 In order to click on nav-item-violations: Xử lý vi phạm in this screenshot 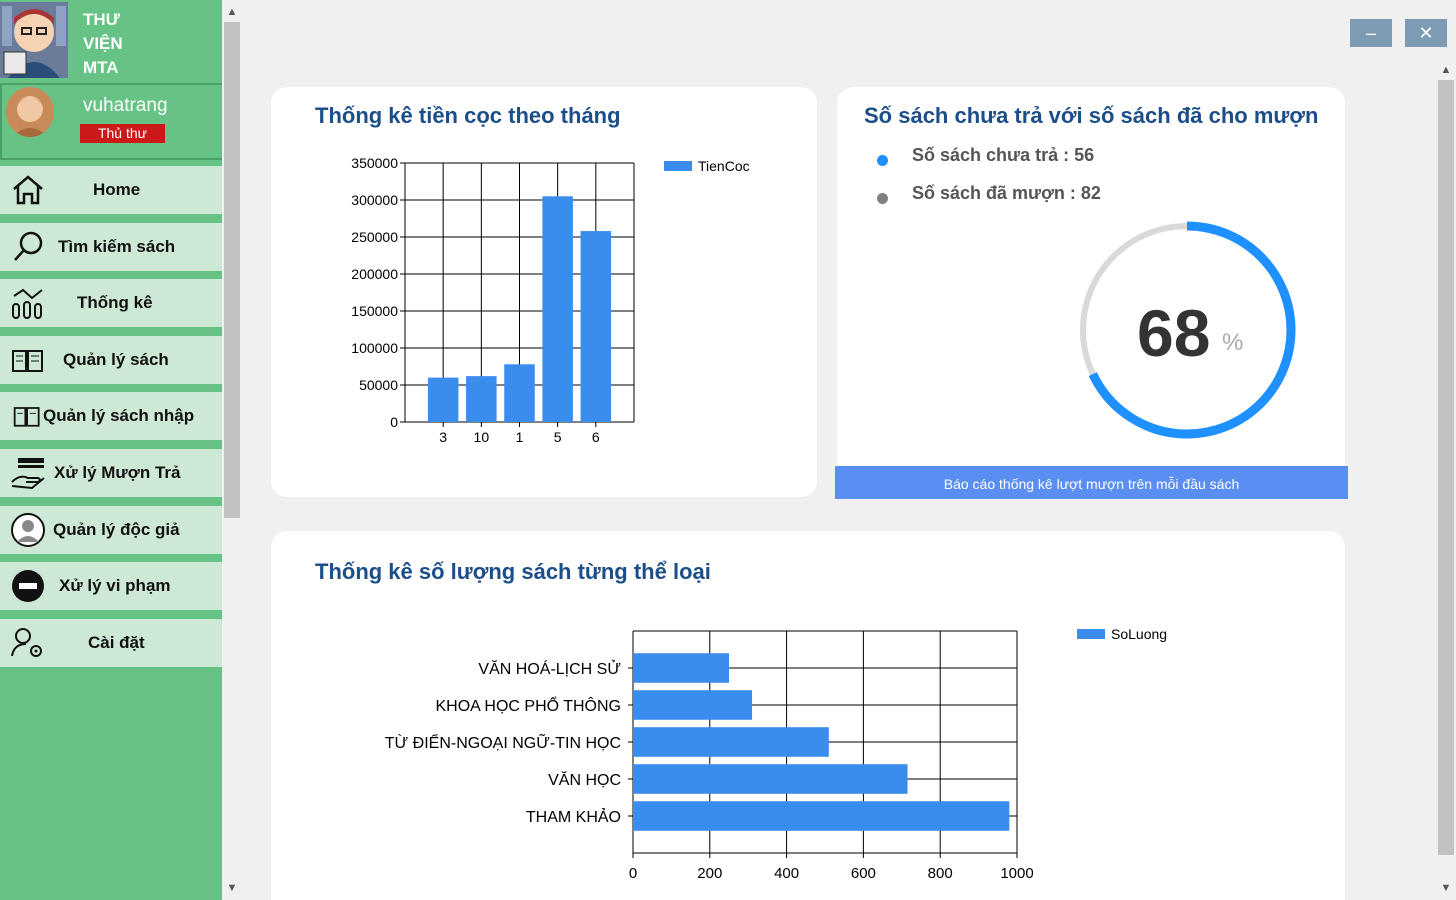, I will do `click(111, 586)`.